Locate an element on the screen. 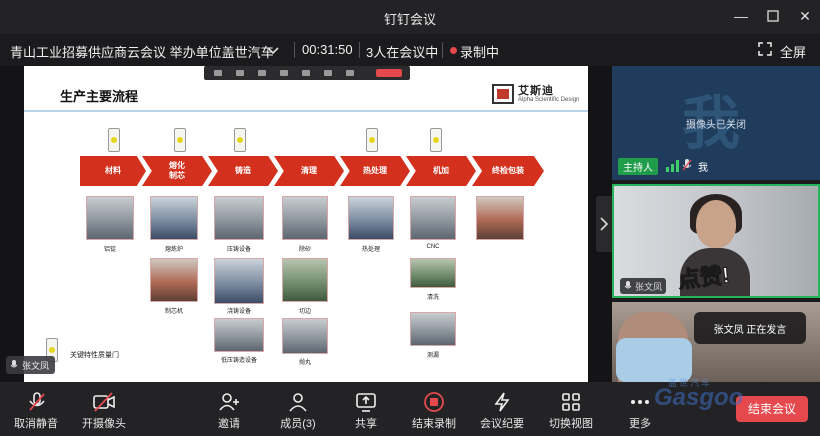  camera-off-label: 摄像头已关闭 is located at coordinates (716, 125).